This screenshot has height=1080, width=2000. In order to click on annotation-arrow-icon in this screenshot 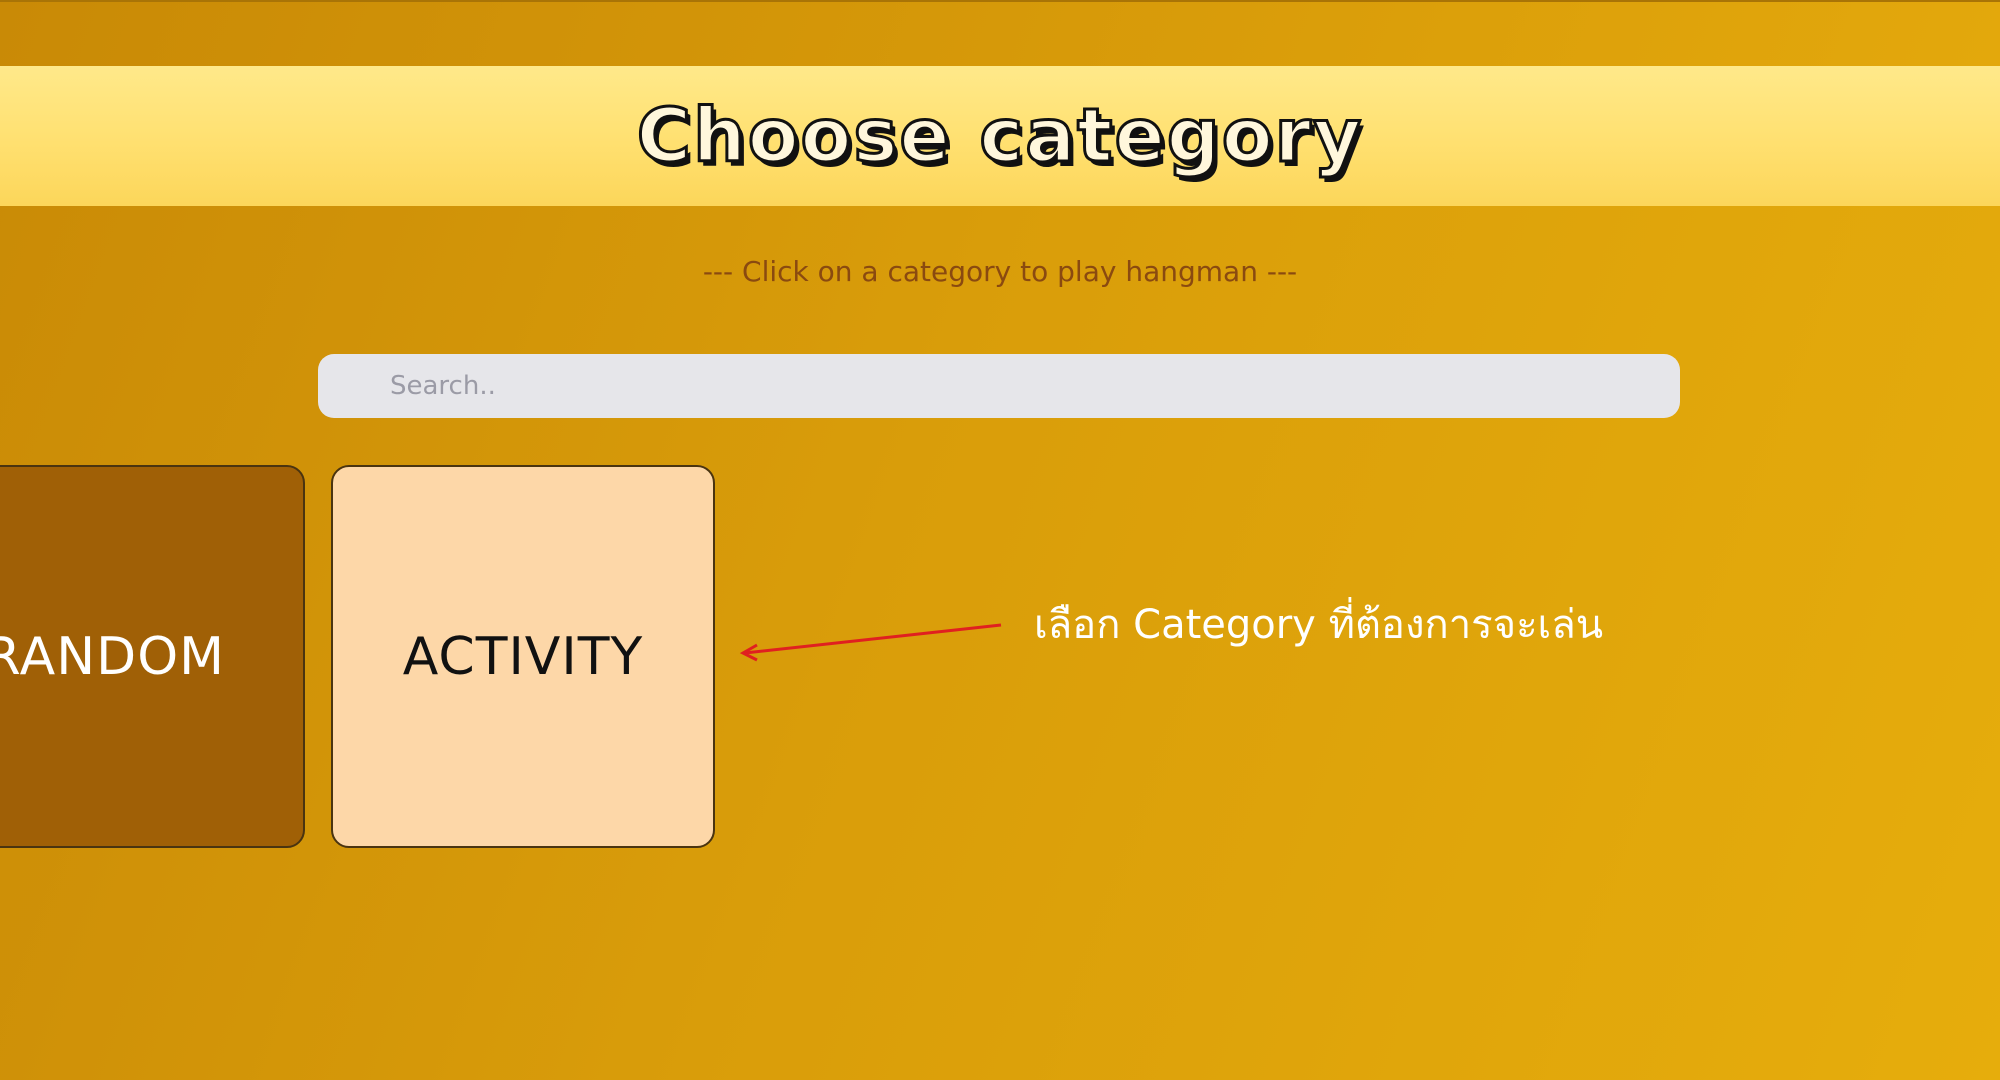, I will do `click(870, 642)`.